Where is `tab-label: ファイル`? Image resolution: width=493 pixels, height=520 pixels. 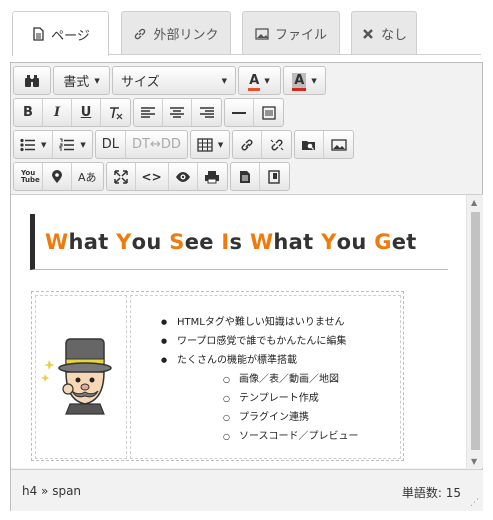
tab-label: ファイル is located at coordinates (300, 35).